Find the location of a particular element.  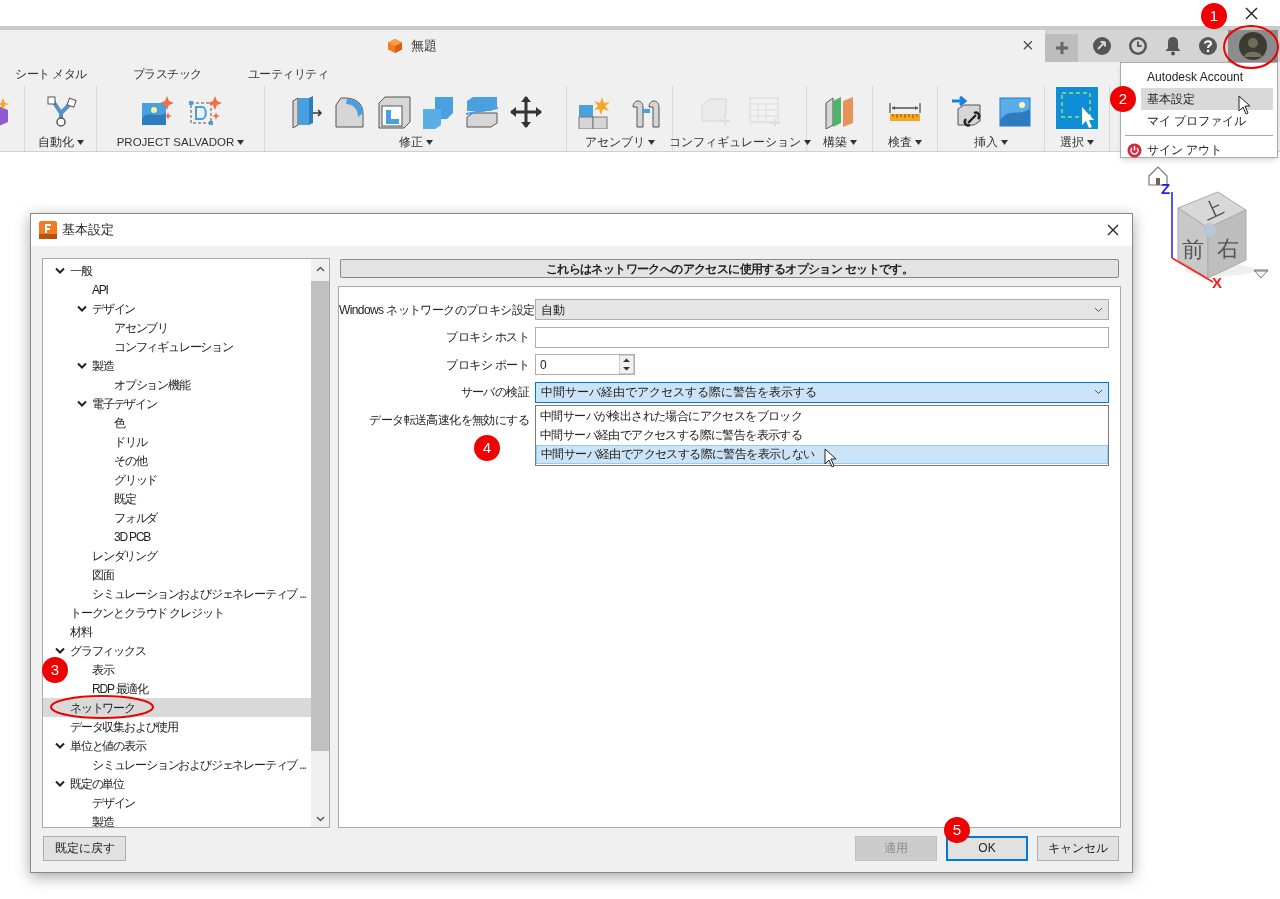

dialog-title: 基本設定 is located at coordinates (88, 230).